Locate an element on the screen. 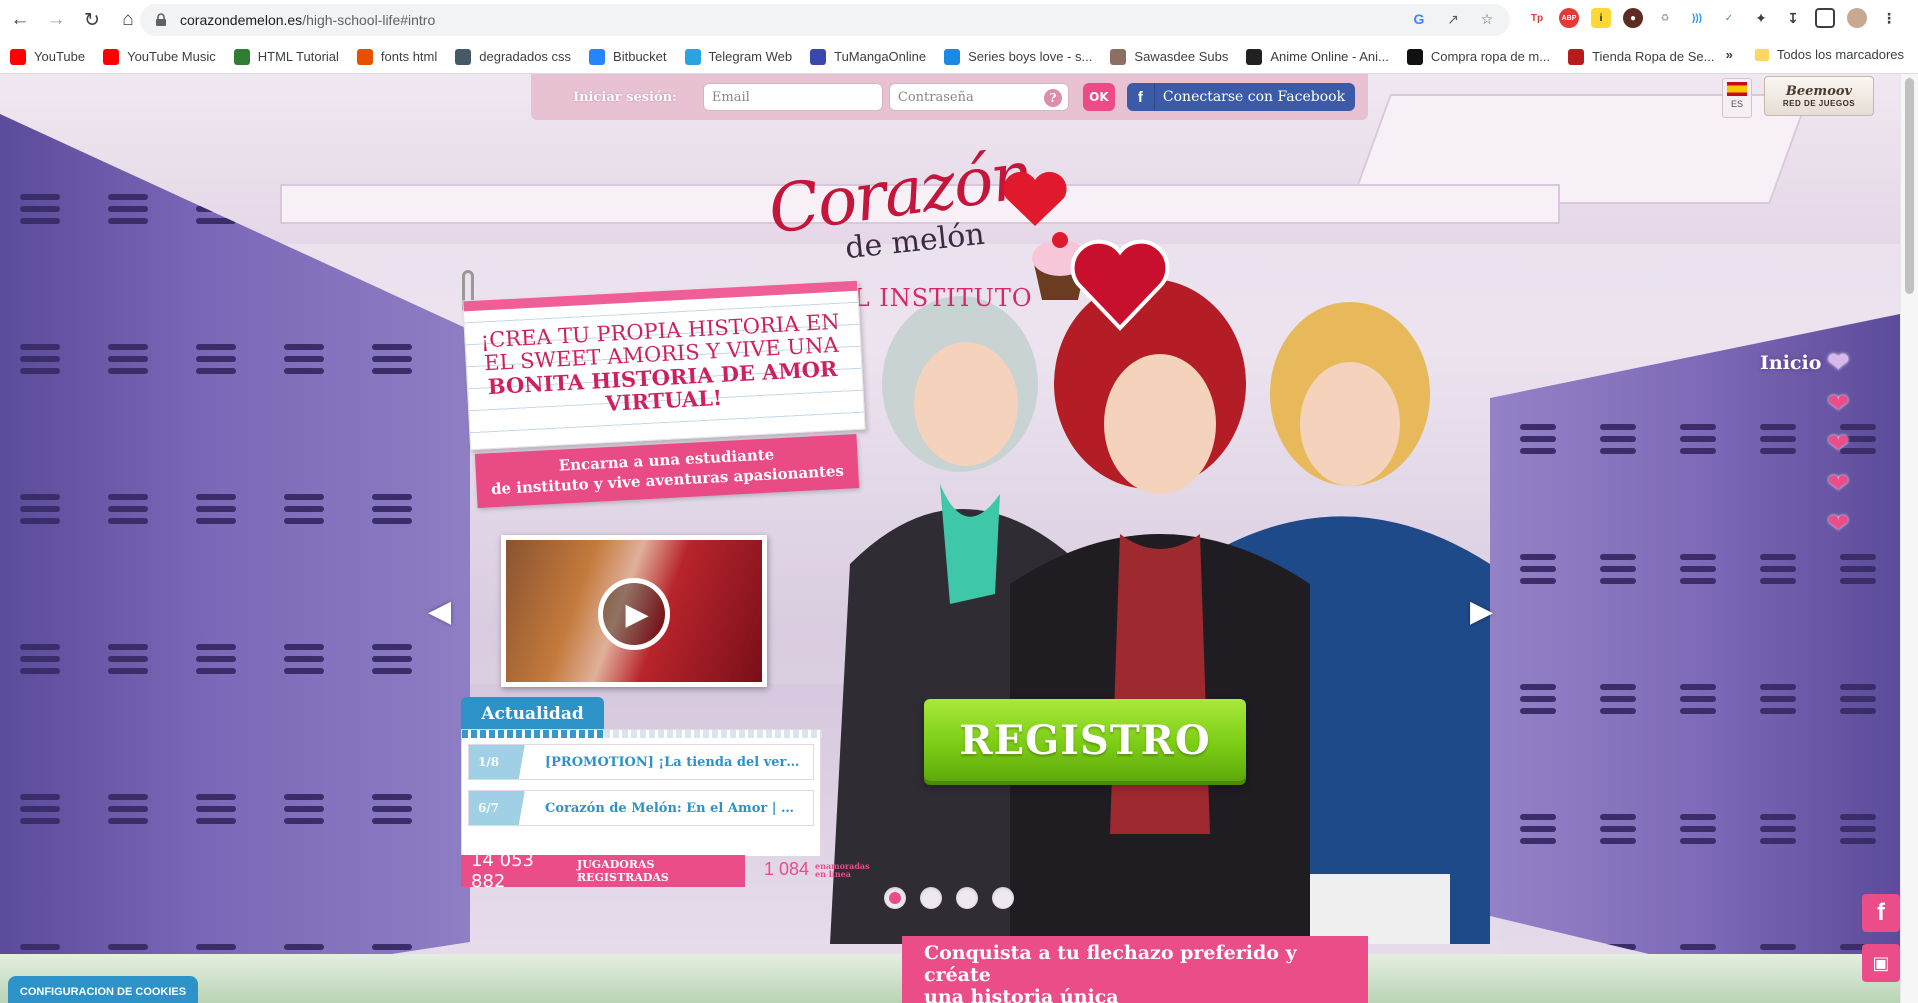 This screenshot has height=1003, width=1918. bookmark-item: YouTube is located at coordinates (48, 56).